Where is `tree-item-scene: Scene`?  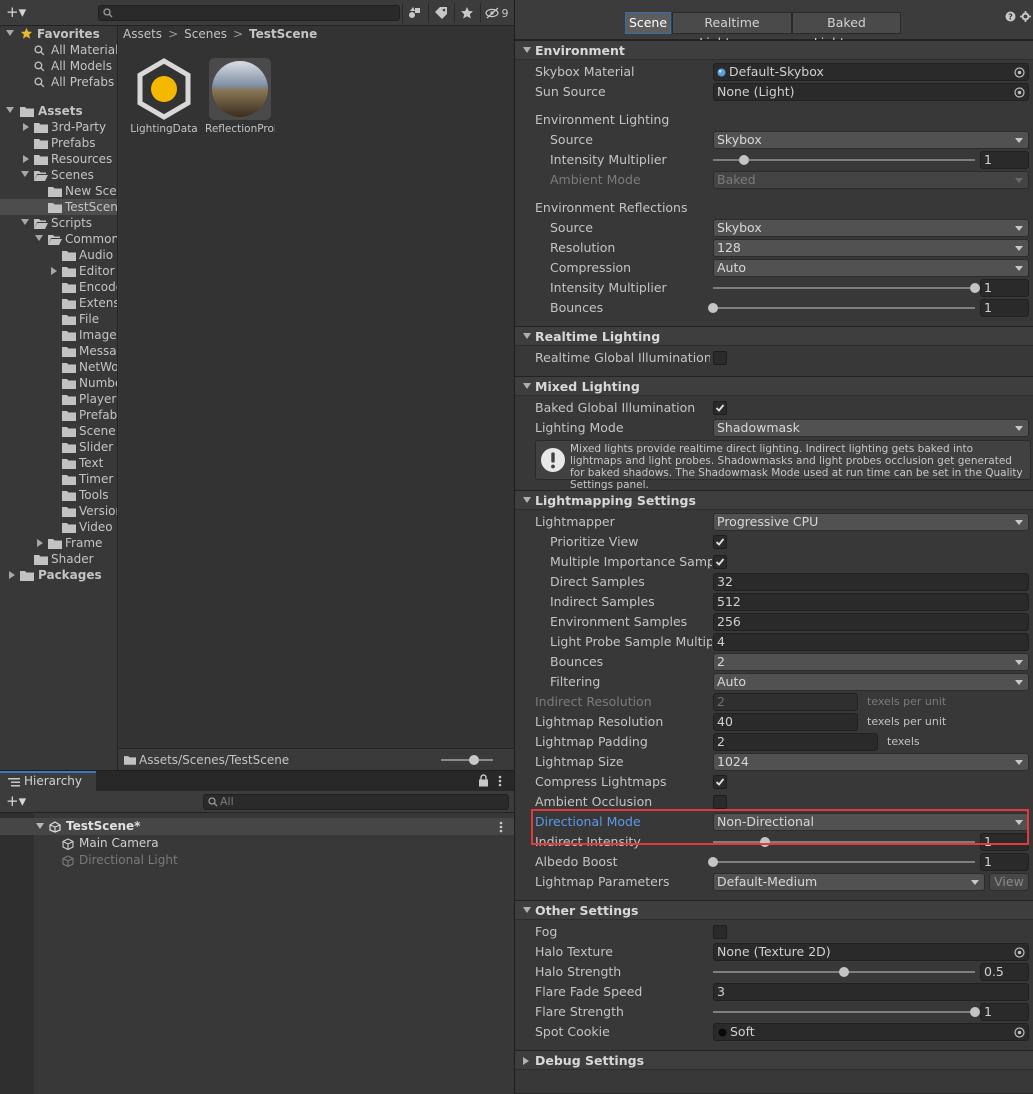 tree-item-scene: Scene is located at coordinates (58, 431).